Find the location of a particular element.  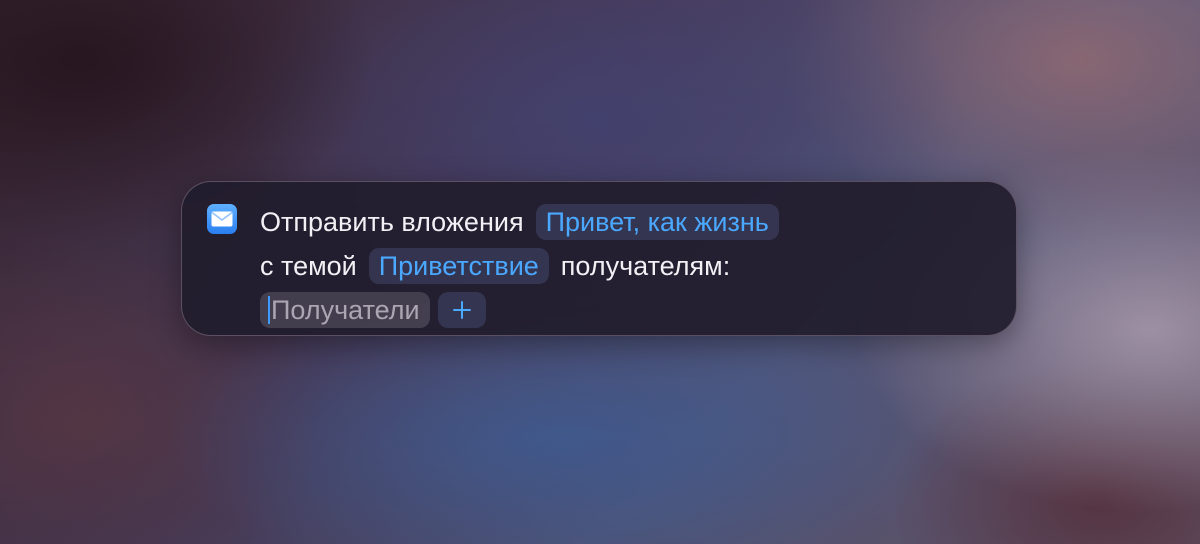

mail-envelope-icon is located at coordinates (222, 219).